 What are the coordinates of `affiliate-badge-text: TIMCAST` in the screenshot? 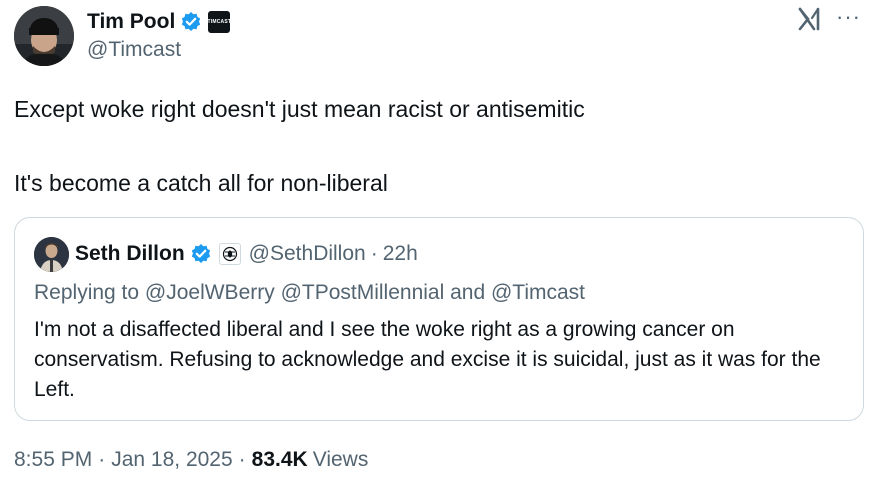 It's located at (219, 22).